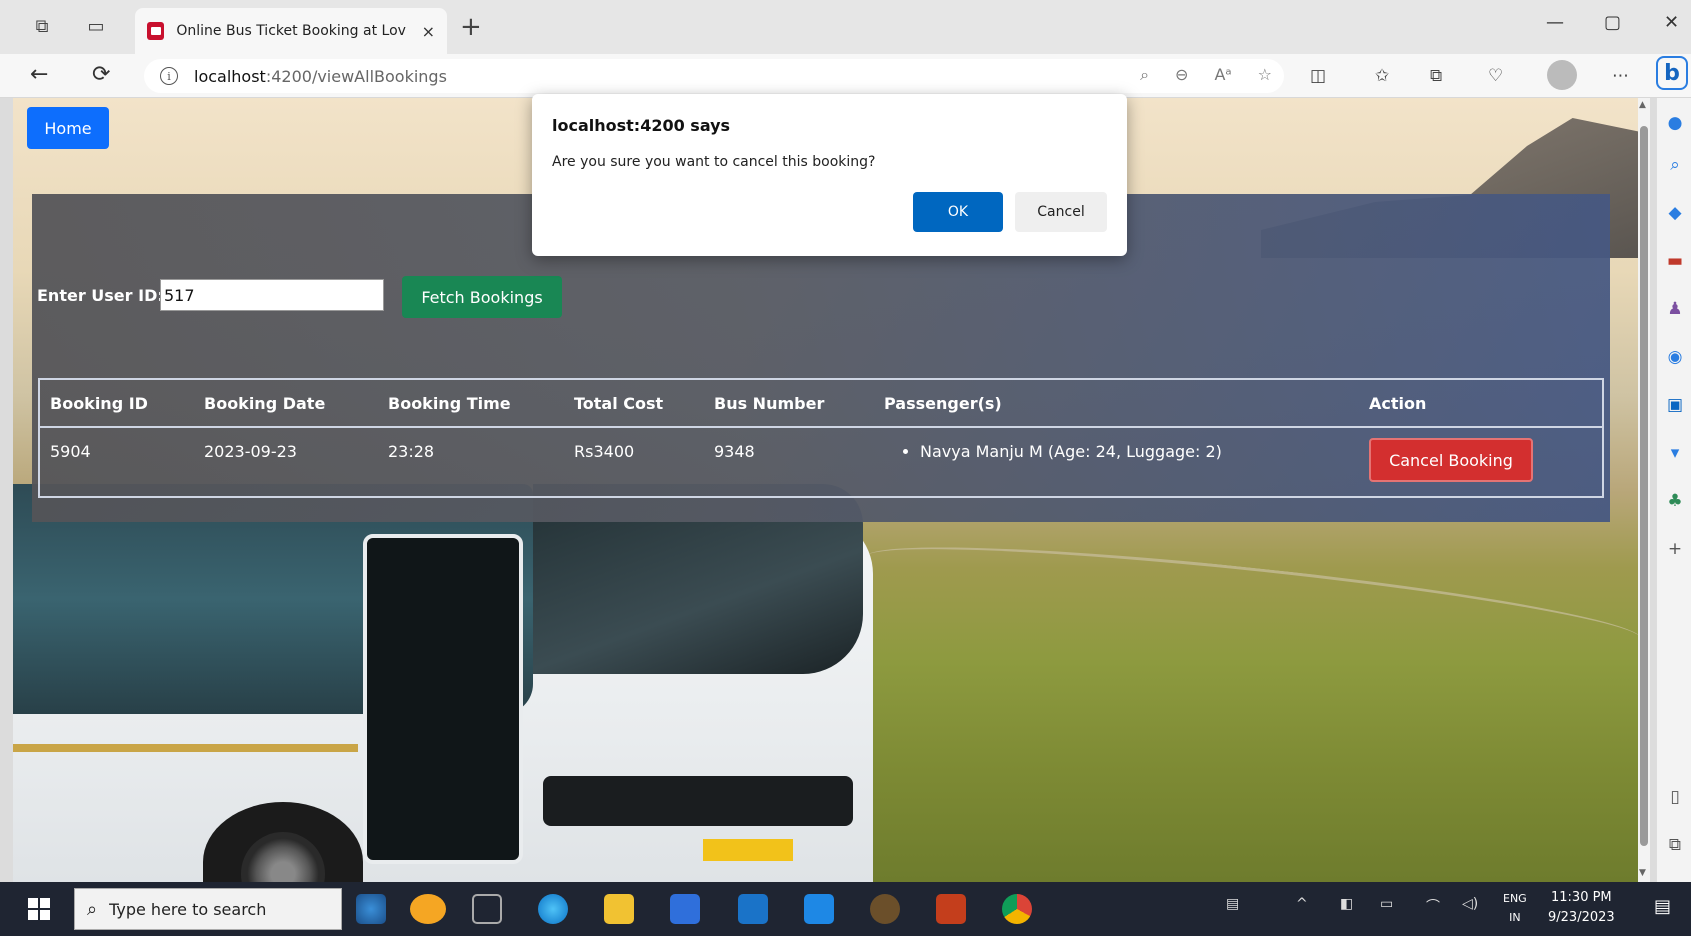 Image resolution: width=1691 pixels, height=936 pixels. Describe the element at coordinates (482, 297) in the screenshot. I see `fetch-bookings-button: Fetch Bookings` at that location.